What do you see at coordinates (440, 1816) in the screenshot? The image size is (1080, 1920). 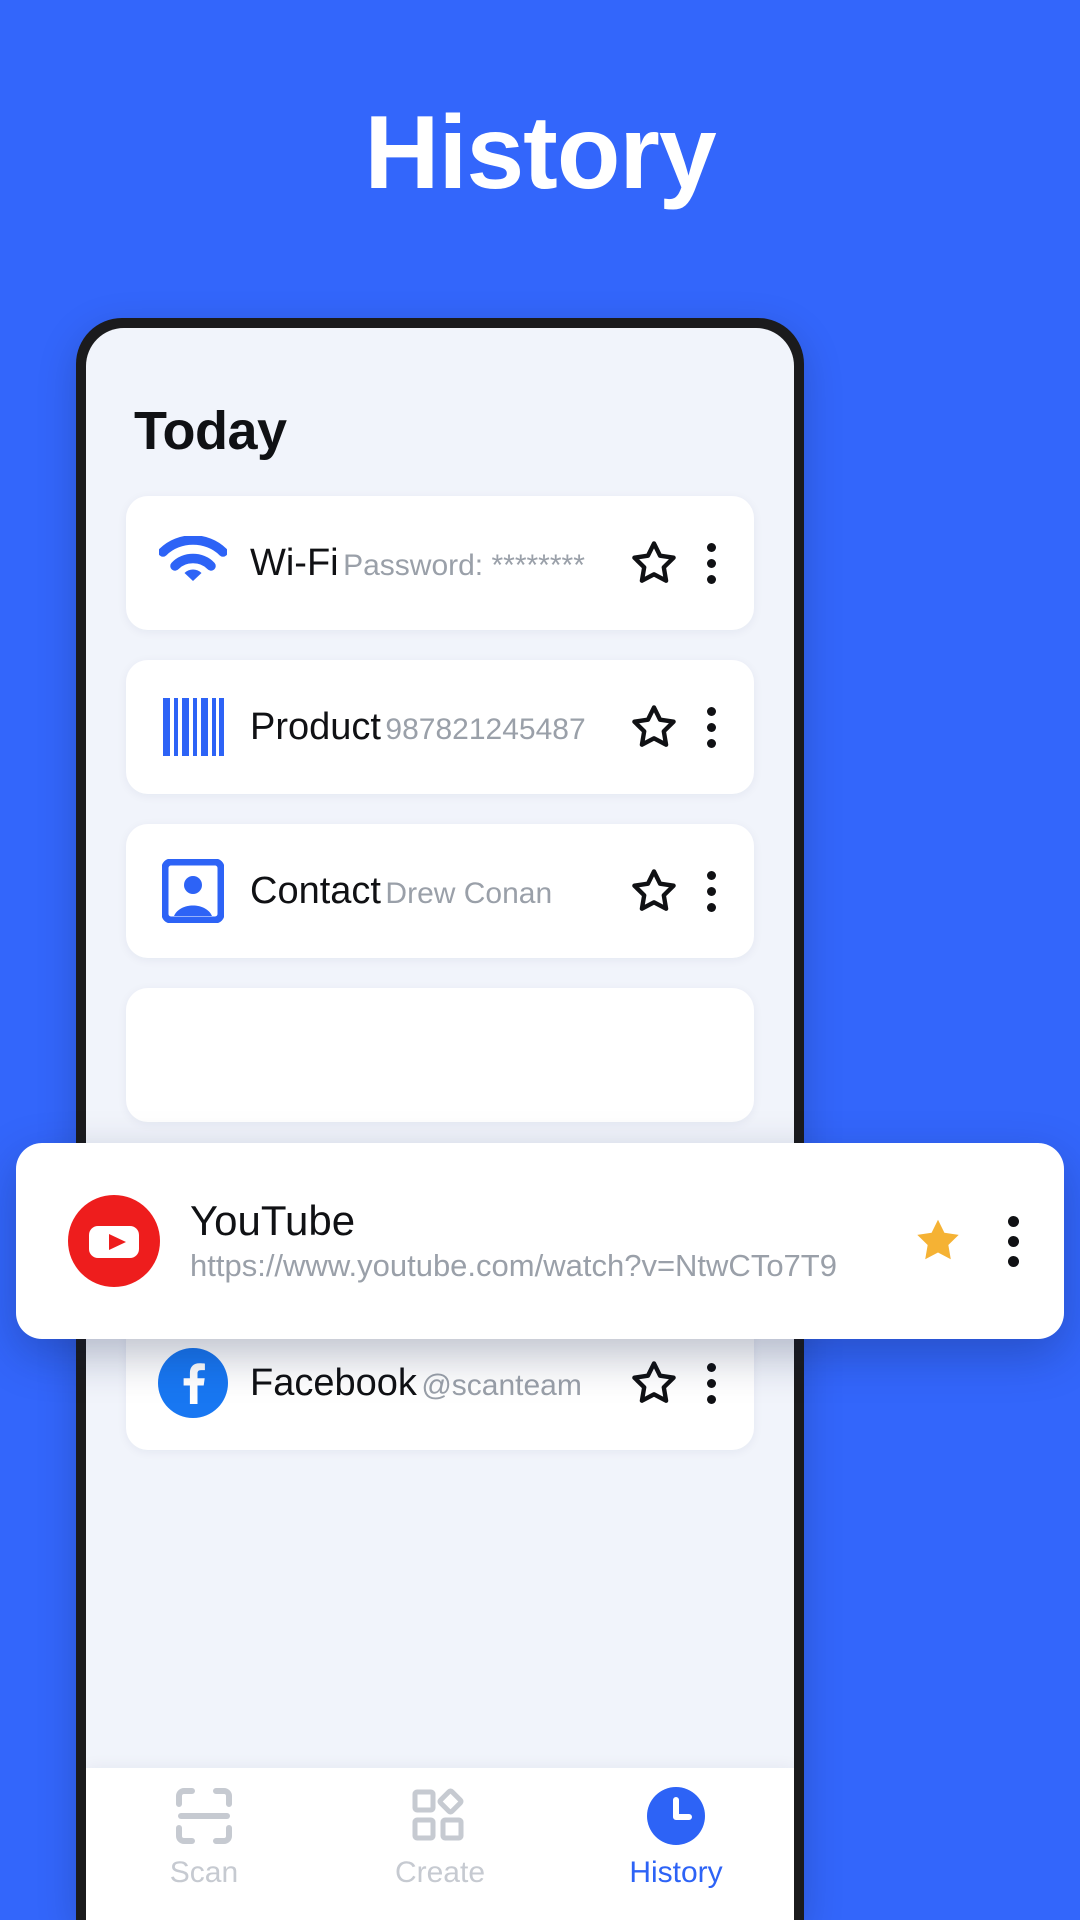 I see `create-icon` at bounding box center [440, 1816].